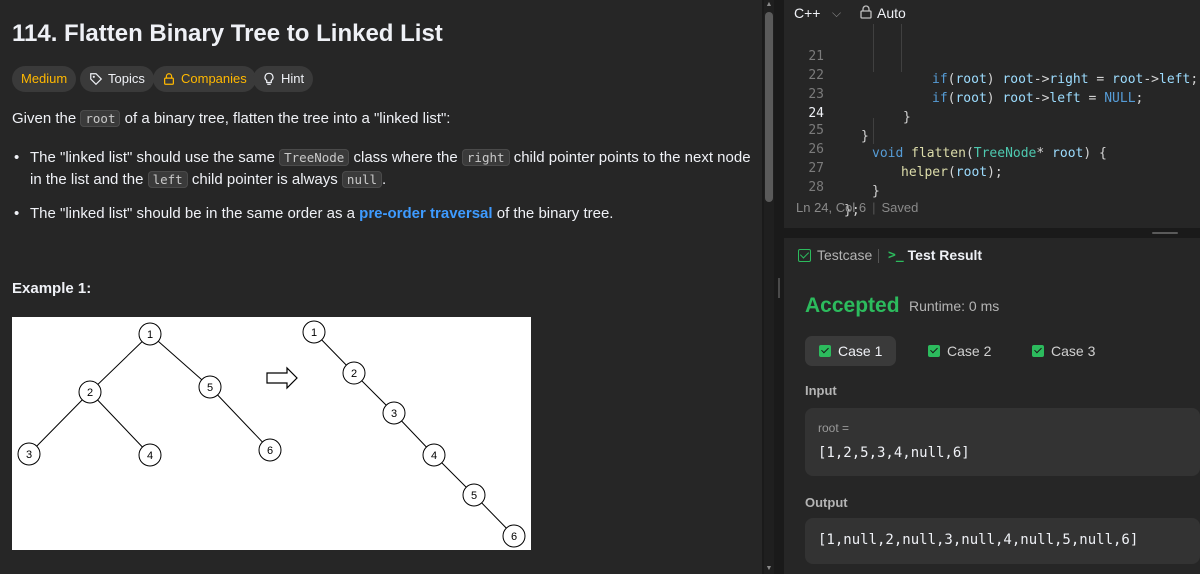 This screenshot has width=1200, height=574. What do you see at coordinates (425, 213) in the screenshot?
I see `preorder-link: pre-order traversal` at bounding box center [425, 213].